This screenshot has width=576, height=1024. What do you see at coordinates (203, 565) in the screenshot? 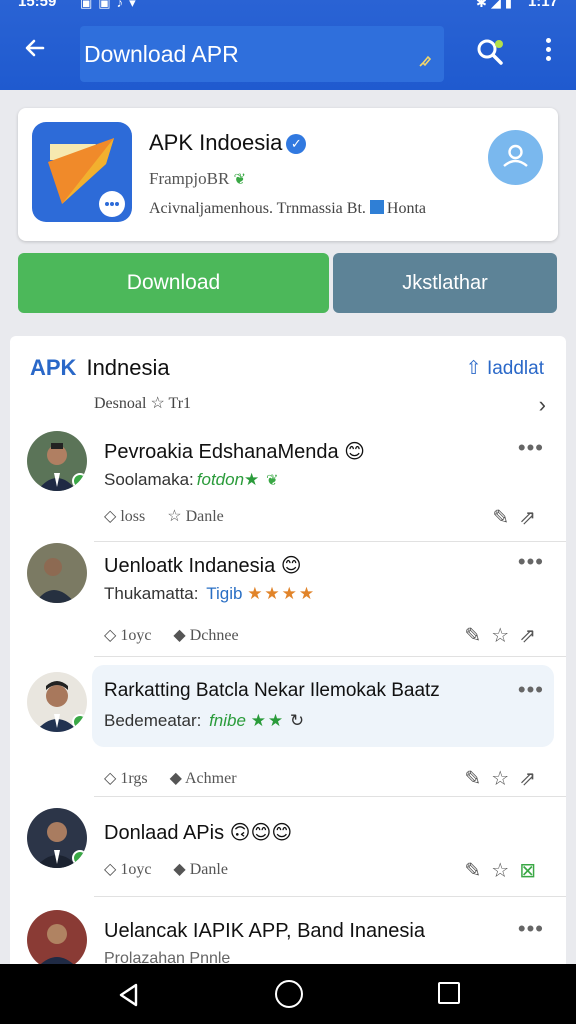
I see `post-title: Uenloatk Indanesia 😊` at bounding box center [203, 565].